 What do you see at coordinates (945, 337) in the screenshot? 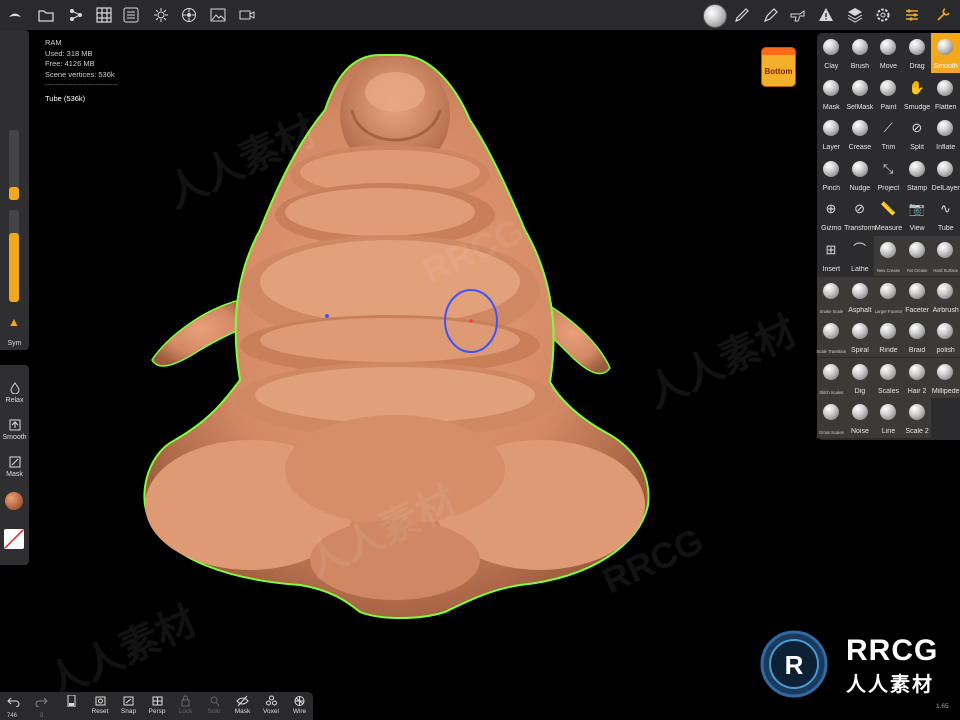
I see `tool-polish: polish` at bounding box center [945, 337].